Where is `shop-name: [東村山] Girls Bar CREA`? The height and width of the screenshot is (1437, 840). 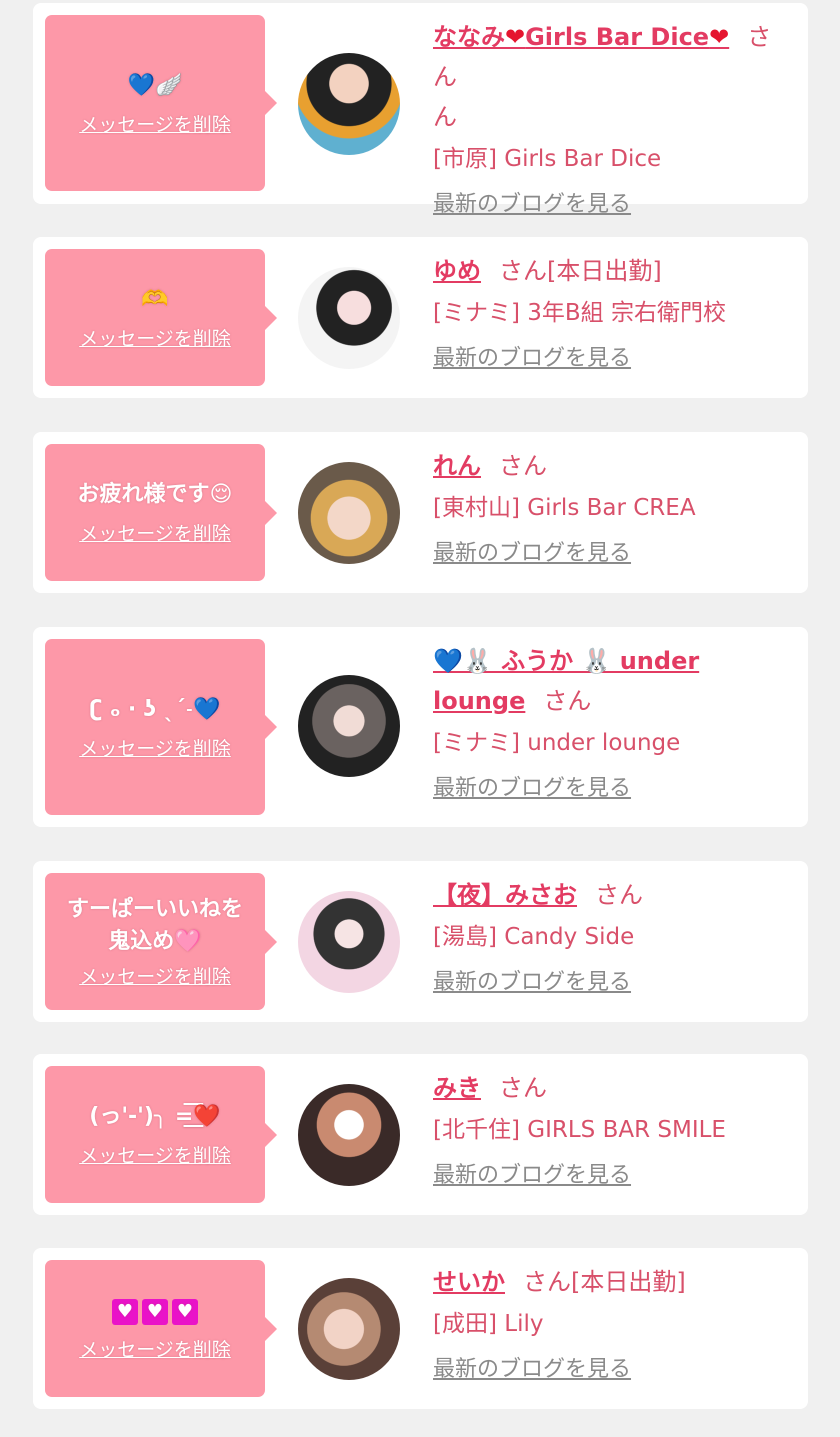 shop-name: [東村山] Girls Bar CREA is located at coordinates (564, 508).